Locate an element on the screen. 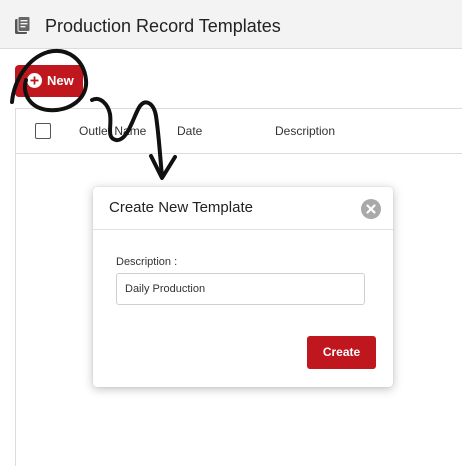 The height and width of the screenshot is (466, 462). description-input is located at coordinates (240, 289).